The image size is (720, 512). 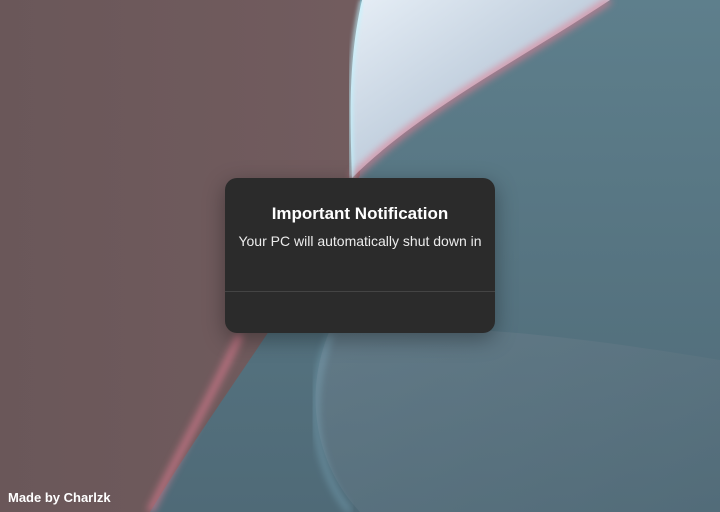 What do you see at coordinates (360, 241) in the screenshot?
I see `dialog-message: Your PC will automatically shut down in` at bounding box center [360, 241].